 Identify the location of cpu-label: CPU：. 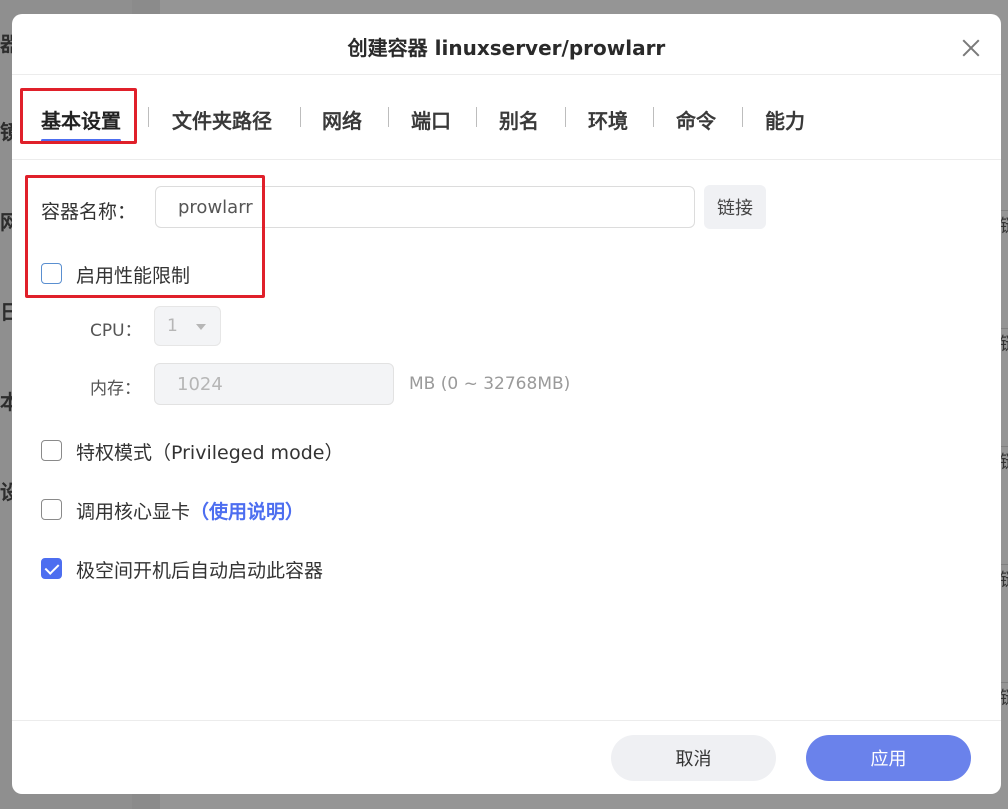
(116, 331).